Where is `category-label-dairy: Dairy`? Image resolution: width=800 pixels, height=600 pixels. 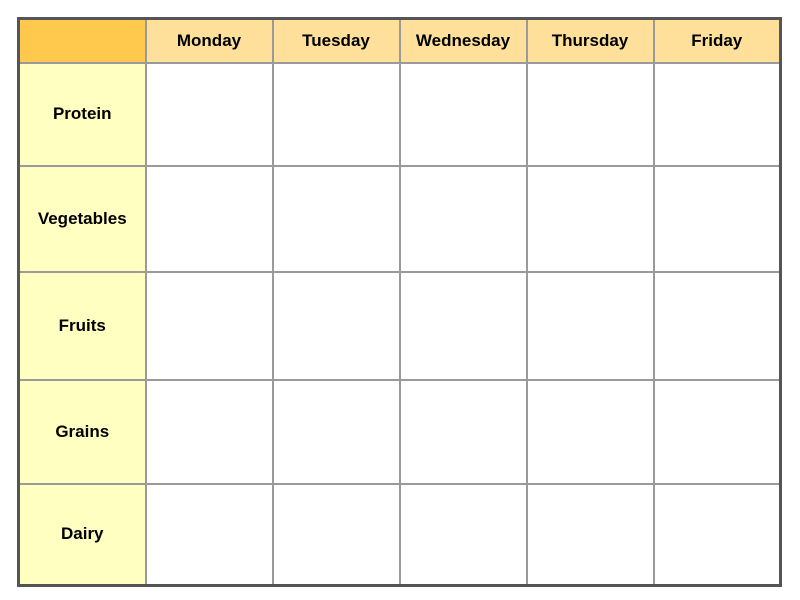
category-label-dairy: Dairy is located at coordinates (82, 534).